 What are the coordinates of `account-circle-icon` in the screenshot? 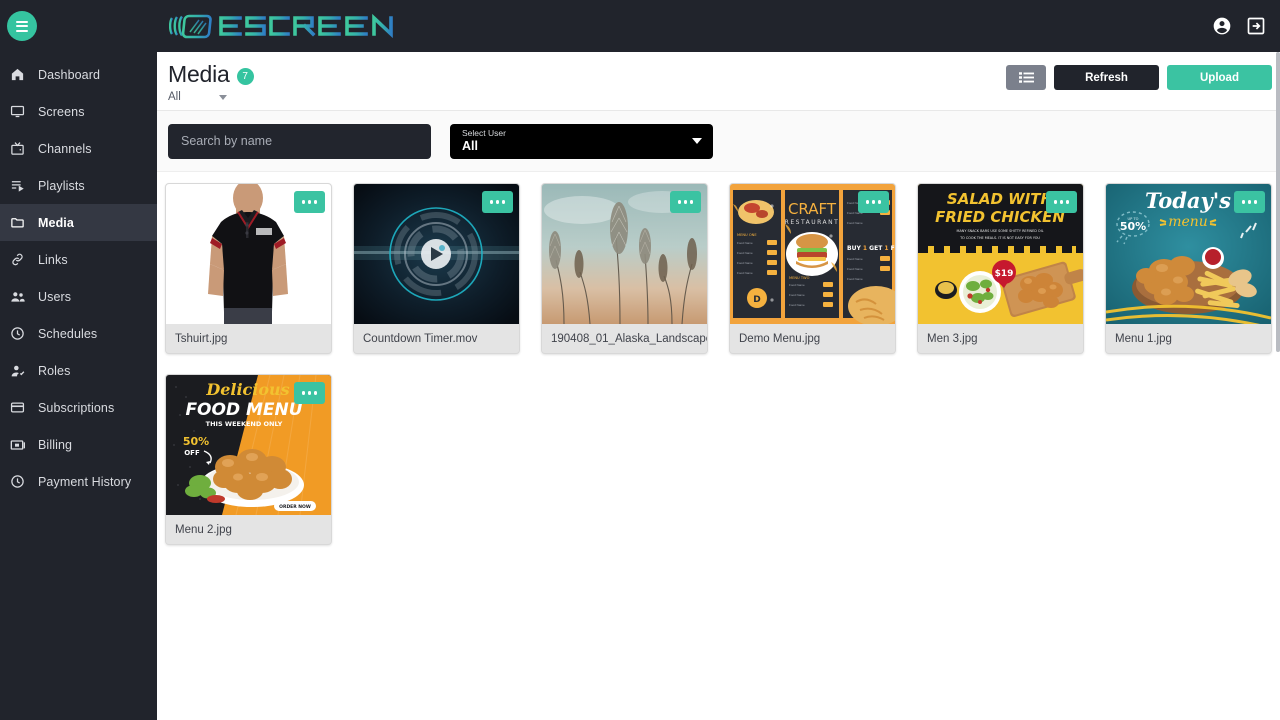 It's located at (1222, 26).